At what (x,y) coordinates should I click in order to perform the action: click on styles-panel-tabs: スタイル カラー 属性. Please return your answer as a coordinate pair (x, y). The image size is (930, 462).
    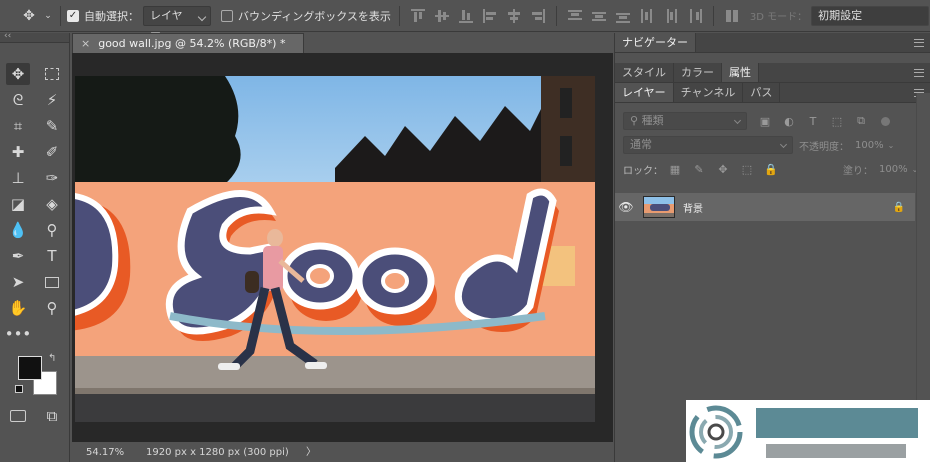
    Looking at the image, I should click on (772, 73).